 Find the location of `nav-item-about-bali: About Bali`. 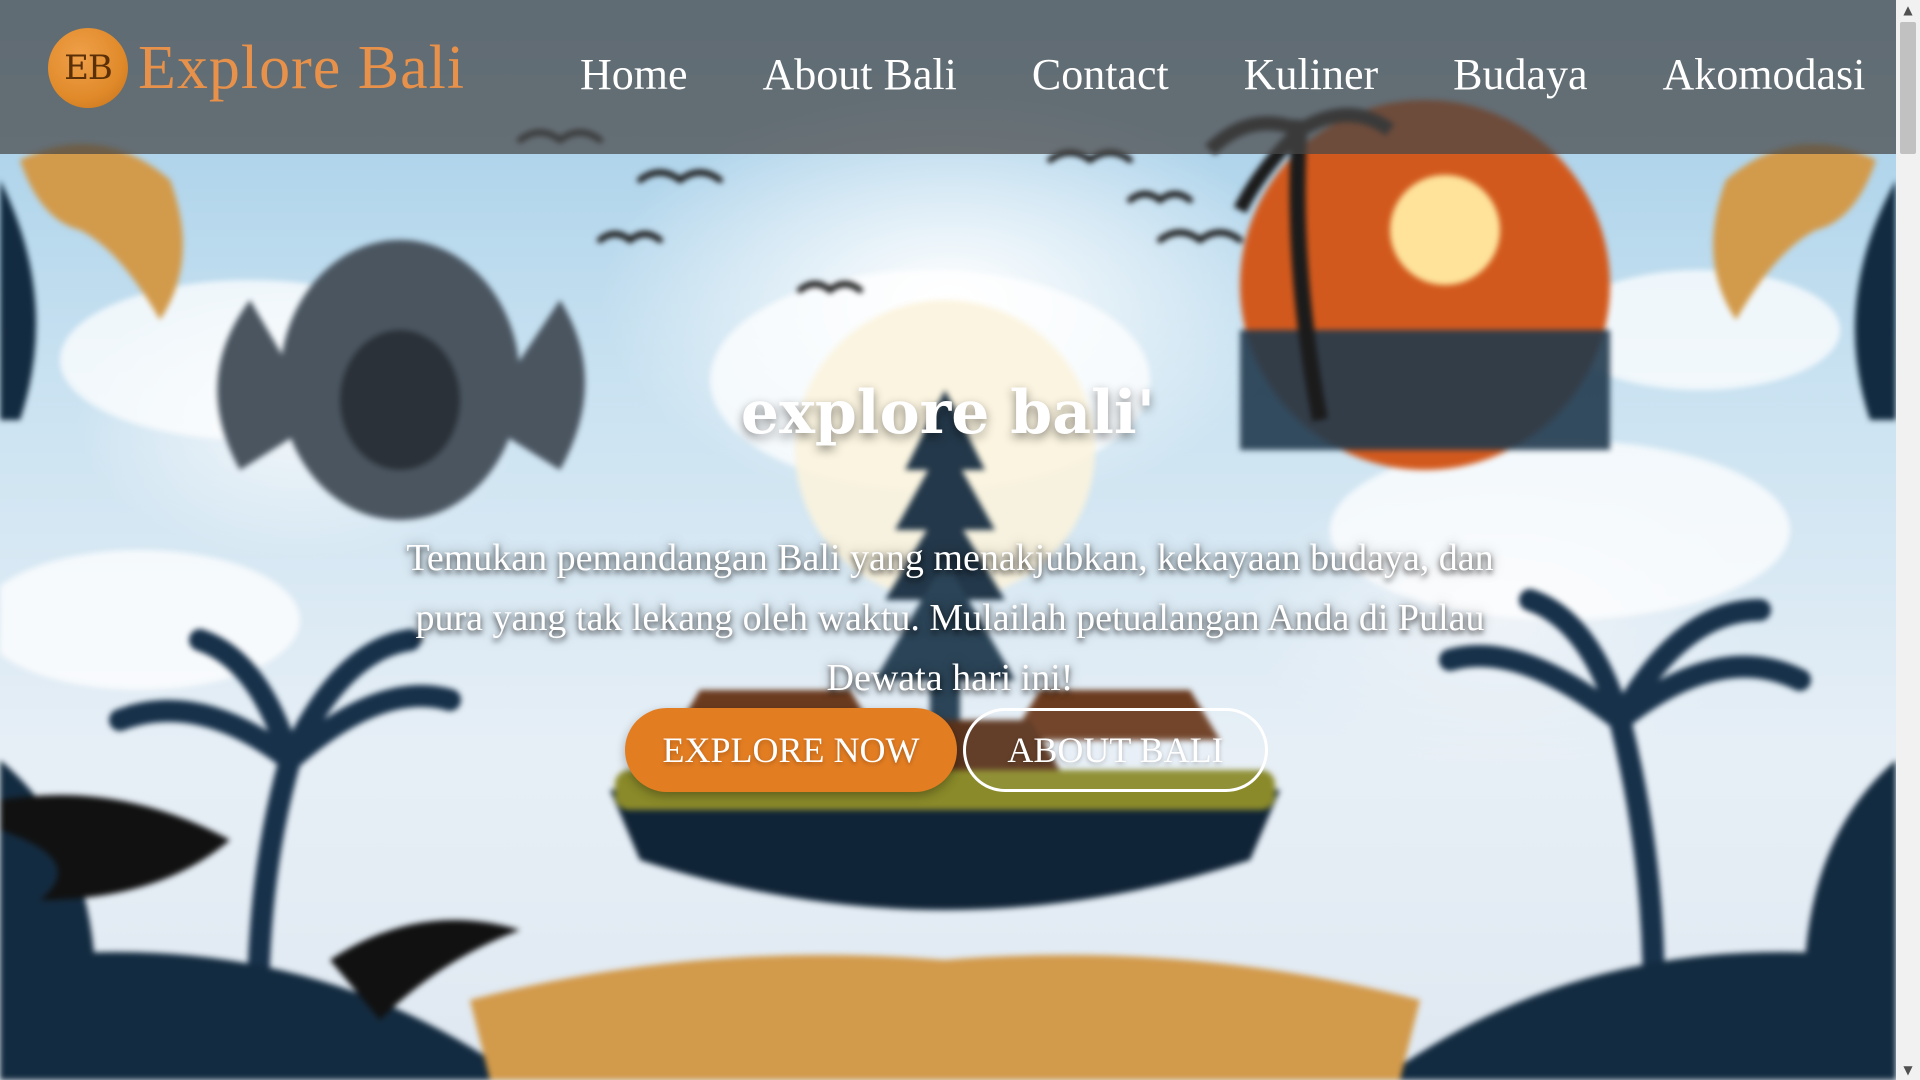

nav-item-about-bali: About Bali is located at coordinates (860, 75).